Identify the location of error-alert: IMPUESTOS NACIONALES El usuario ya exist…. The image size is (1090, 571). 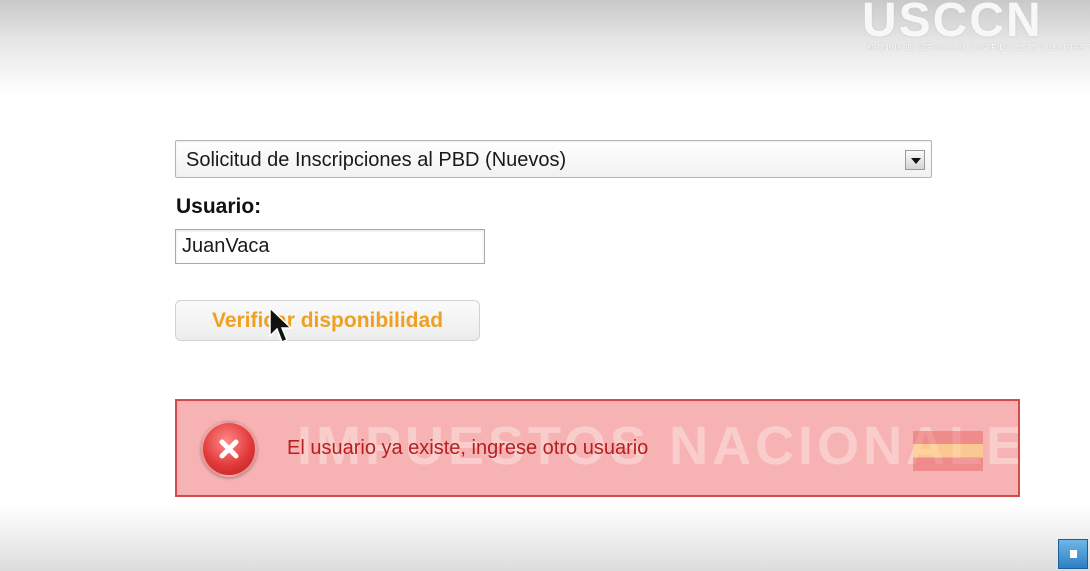
(597, 448).